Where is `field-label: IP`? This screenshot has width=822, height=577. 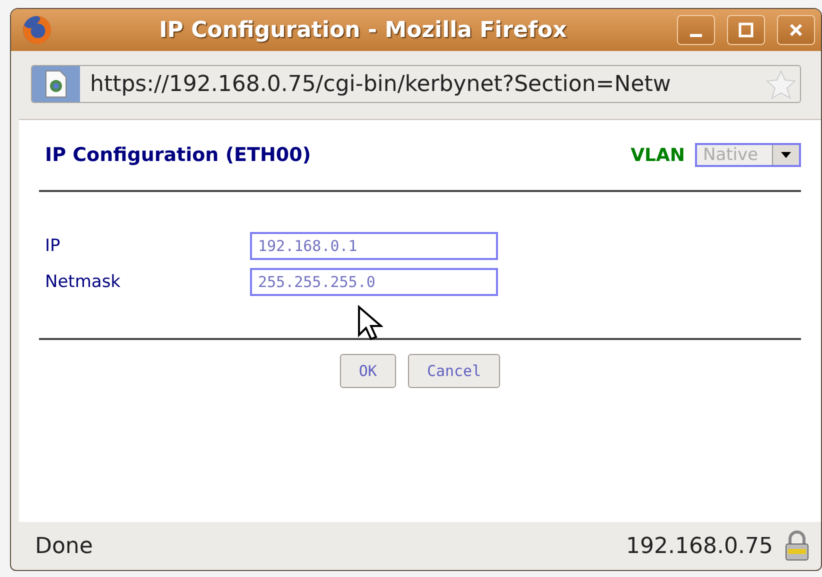 field-label: IP is located at coordinates (53, 246).